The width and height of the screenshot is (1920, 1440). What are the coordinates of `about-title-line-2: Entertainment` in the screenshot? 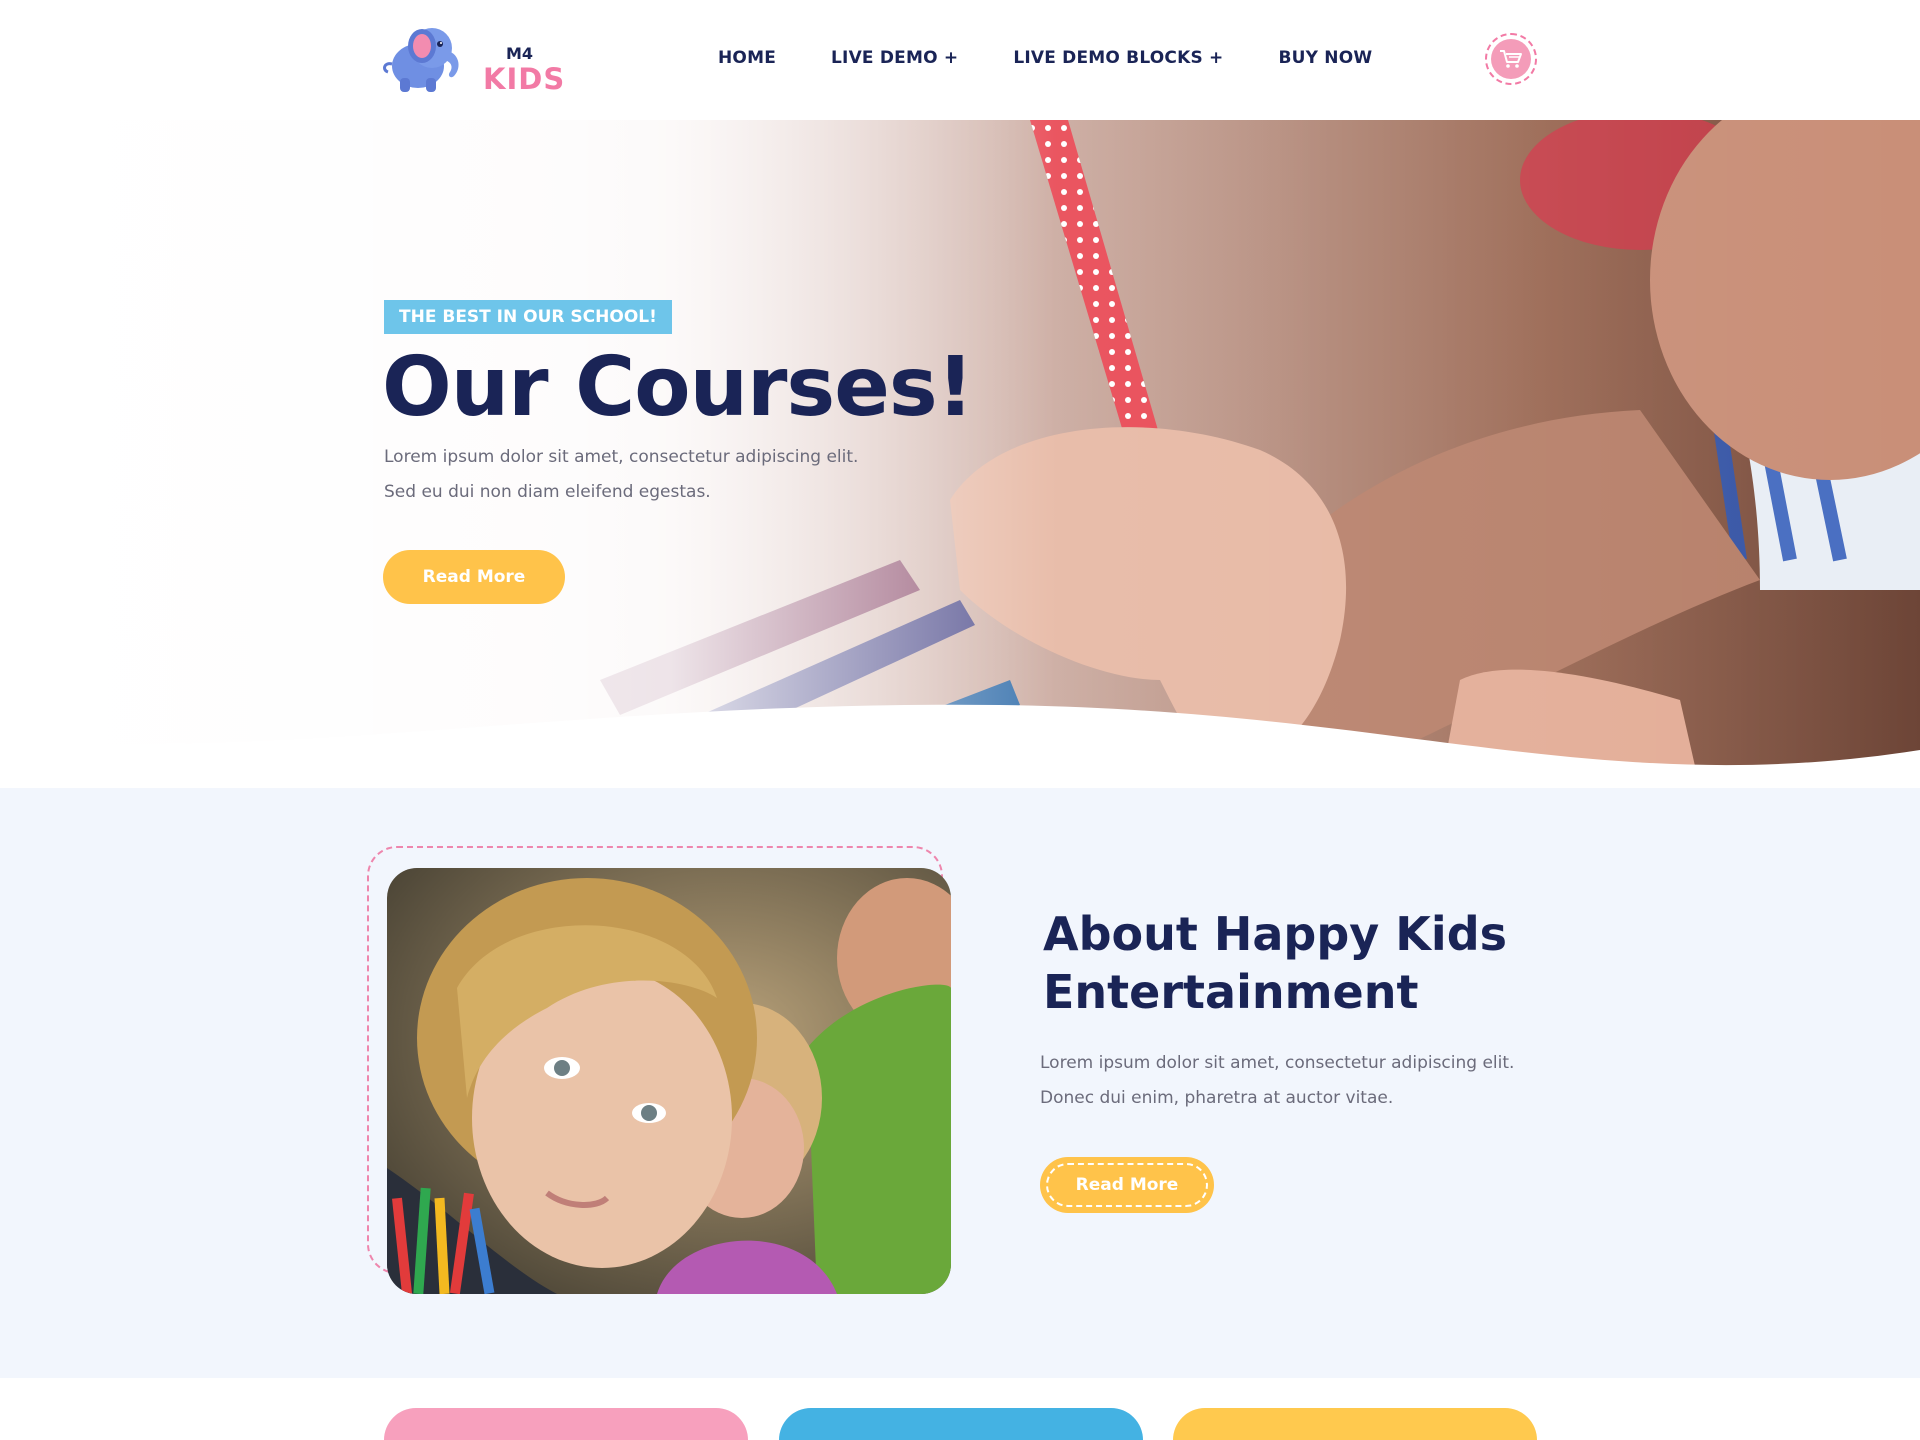 It's located at (1275, 992).